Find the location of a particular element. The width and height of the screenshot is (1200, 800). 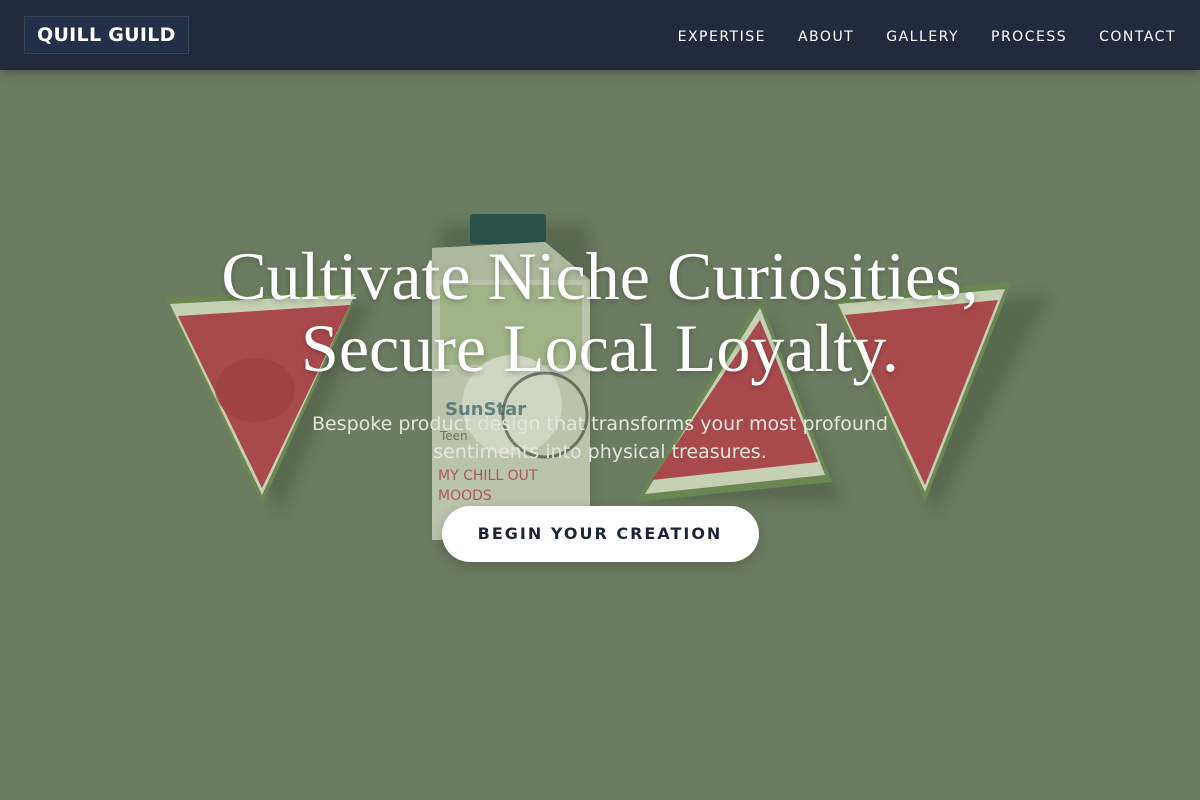

nav-item-process: PROCESS is located at coordinates (1029, 35).